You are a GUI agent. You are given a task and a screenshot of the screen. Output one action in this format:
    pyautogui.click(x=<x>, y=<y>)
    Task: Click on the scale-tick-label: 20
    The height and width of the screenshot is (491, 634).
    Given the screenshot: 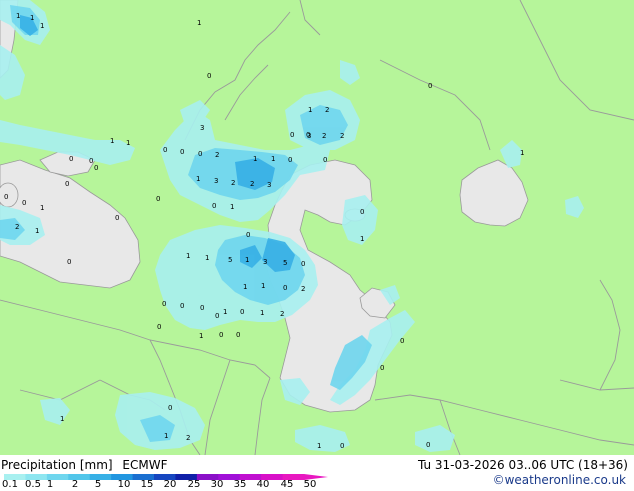 What is the action you would take?
    pyautogui.click(x=170, y=484)
    